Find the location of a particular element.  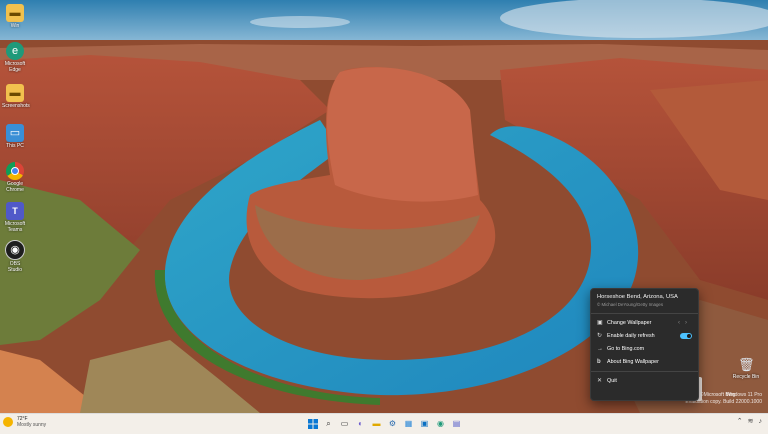

desktop-icon-this-pc: ▭ This PC is located at coordinates (15, 136).